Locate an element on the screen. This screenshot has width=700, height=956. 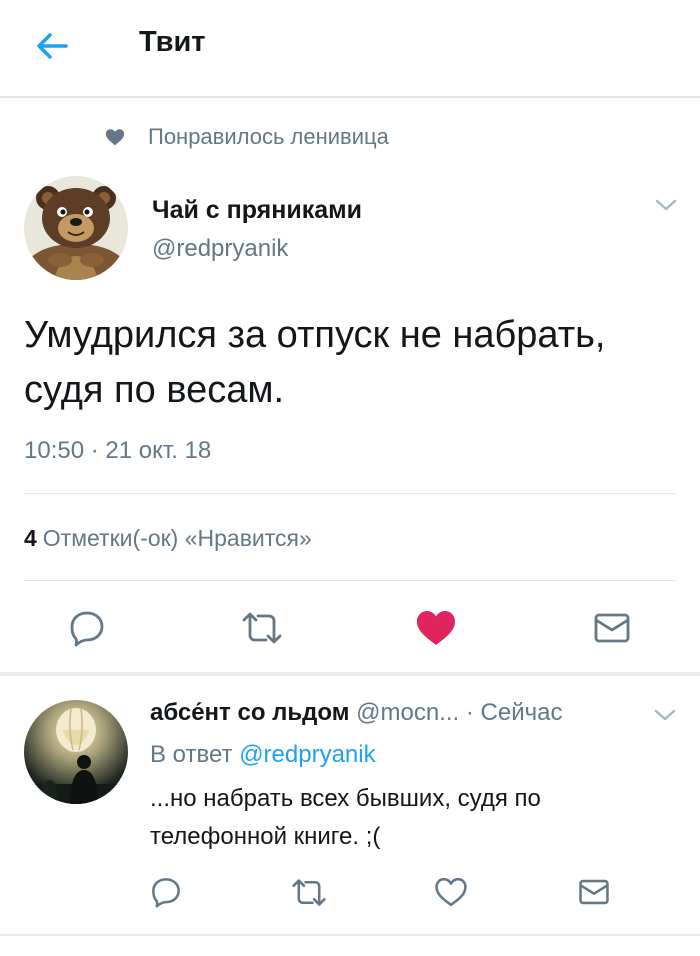
page-title: Твит is located at coordinates (172, 42).